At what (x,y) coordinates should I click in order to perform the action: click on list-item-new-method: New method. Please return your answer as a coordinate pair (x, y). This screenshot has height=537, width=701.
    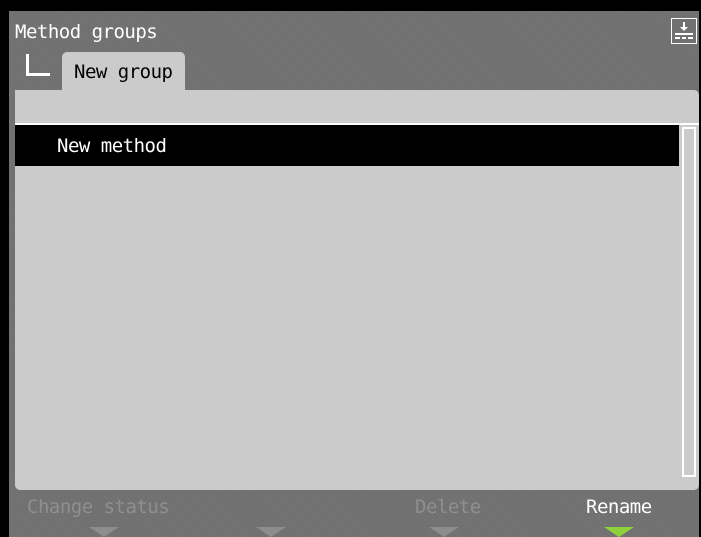
    Looking at the image, I should click on (347, 145).